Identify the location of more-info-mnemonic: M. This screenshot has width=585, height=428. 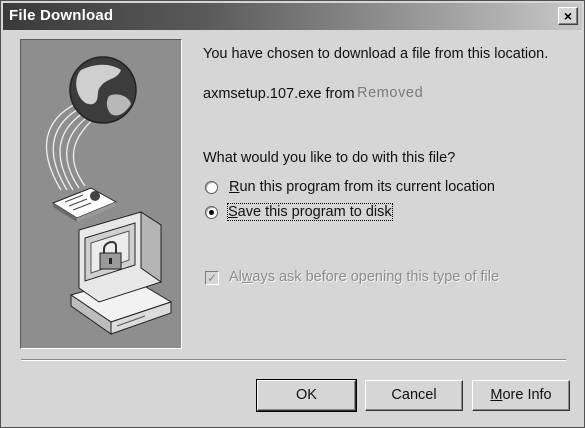
(496, 395).